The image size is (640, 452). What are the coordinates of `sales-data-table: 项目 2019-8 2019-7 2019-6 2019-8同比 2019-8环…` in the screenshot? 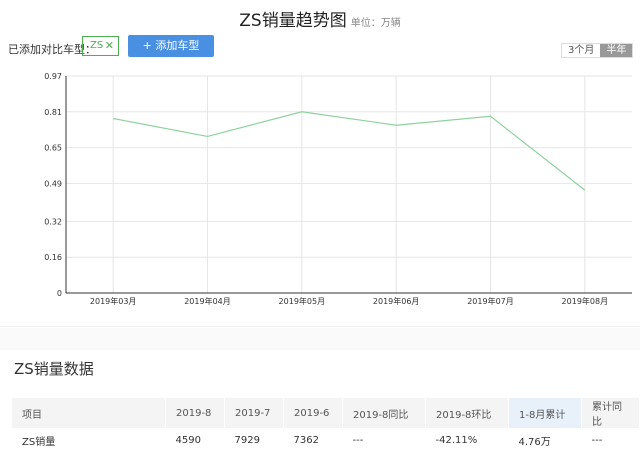 It's located at (326, 425).